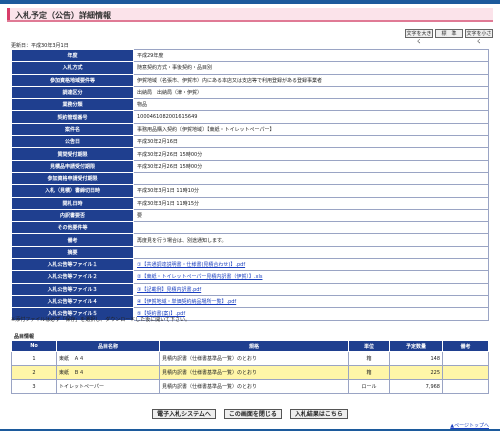 The image size is (500, 431). What do you see at coordinates (369, 372) in the screenshot?
I see `goods-unit: 箱` at bounding box center [369, 372].